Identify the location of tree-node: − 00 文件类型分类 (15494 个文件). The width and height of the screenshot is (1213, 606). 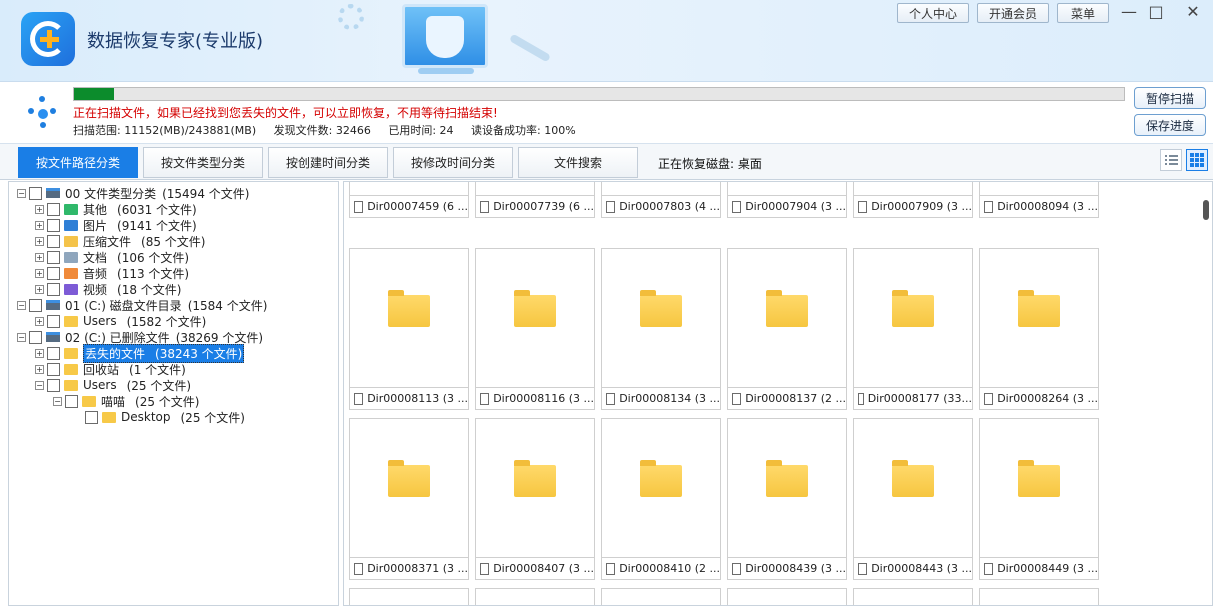
(133, 193).